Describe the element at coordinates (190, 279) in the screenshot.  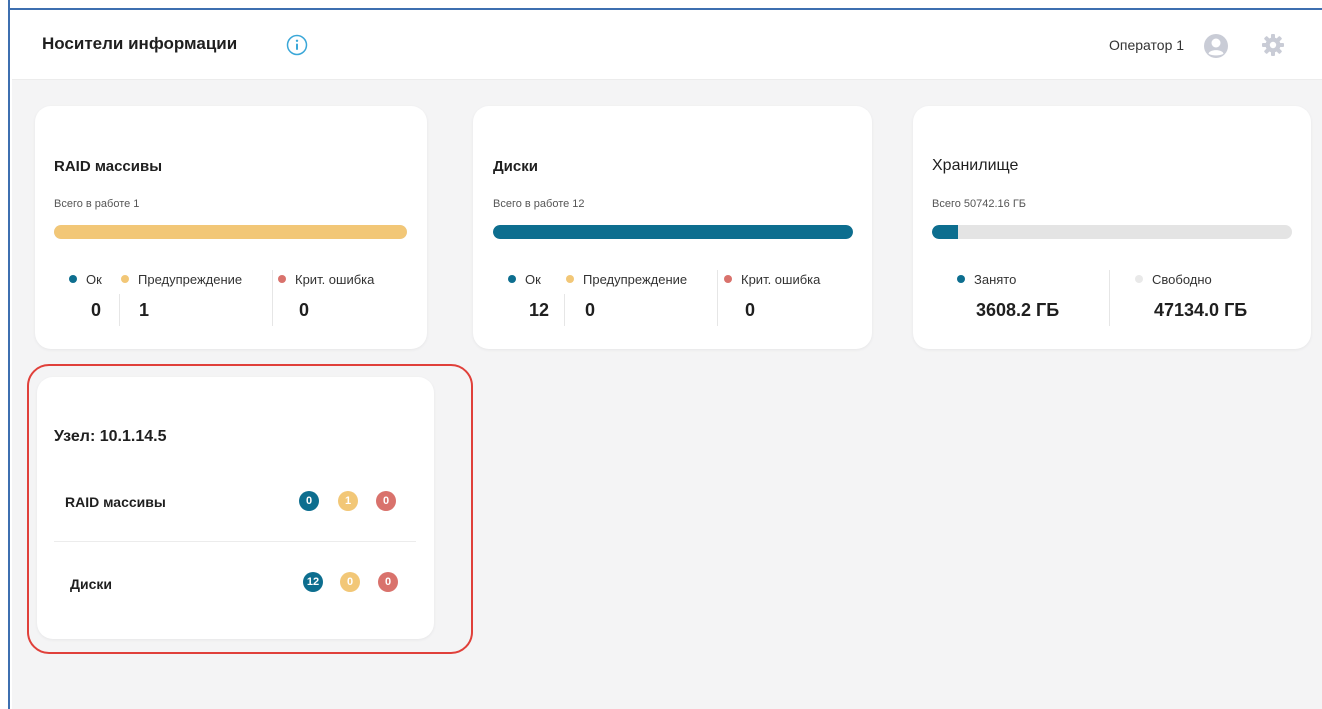
I see `raid-legend-warning-text: Предупреждение` at that location.